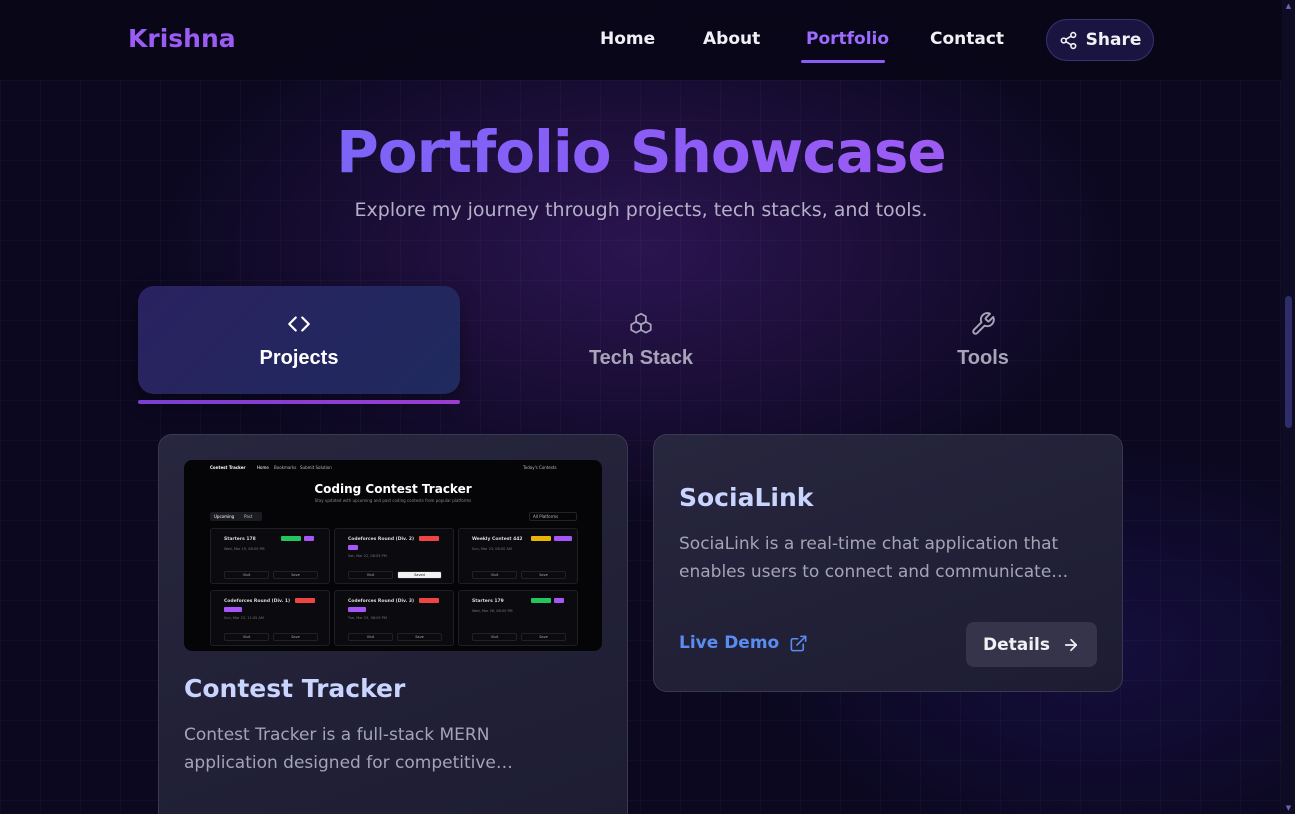 This screenshot has width=1295, height=814. Describe the element at coordinates (1288, 808) in the screenshot. I see `scroll-down-icon: ▼` at that location.